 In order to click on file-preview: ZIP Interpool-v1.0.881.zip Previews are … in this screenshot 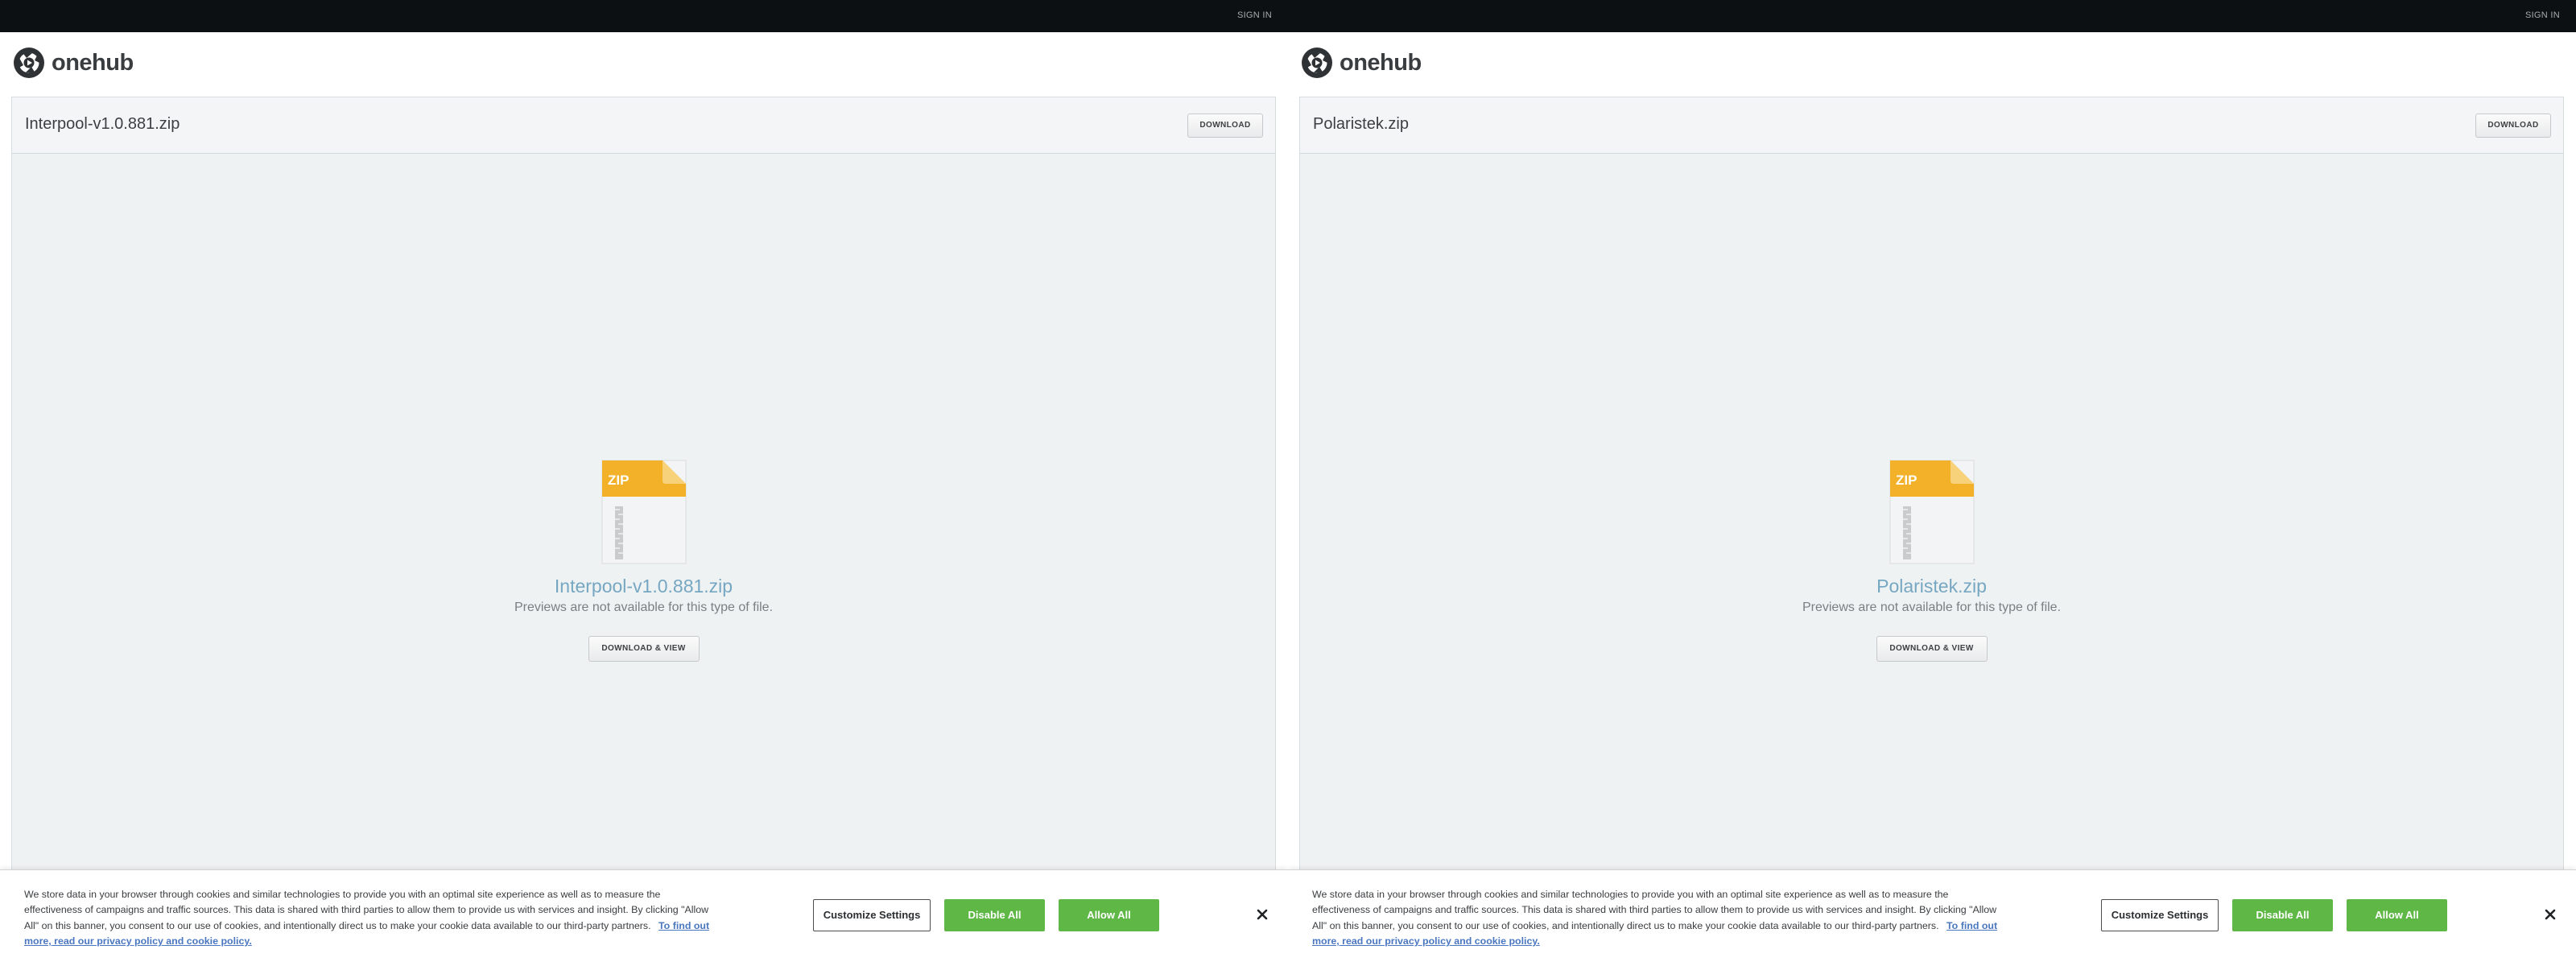, I will do `click(643, 561)`.